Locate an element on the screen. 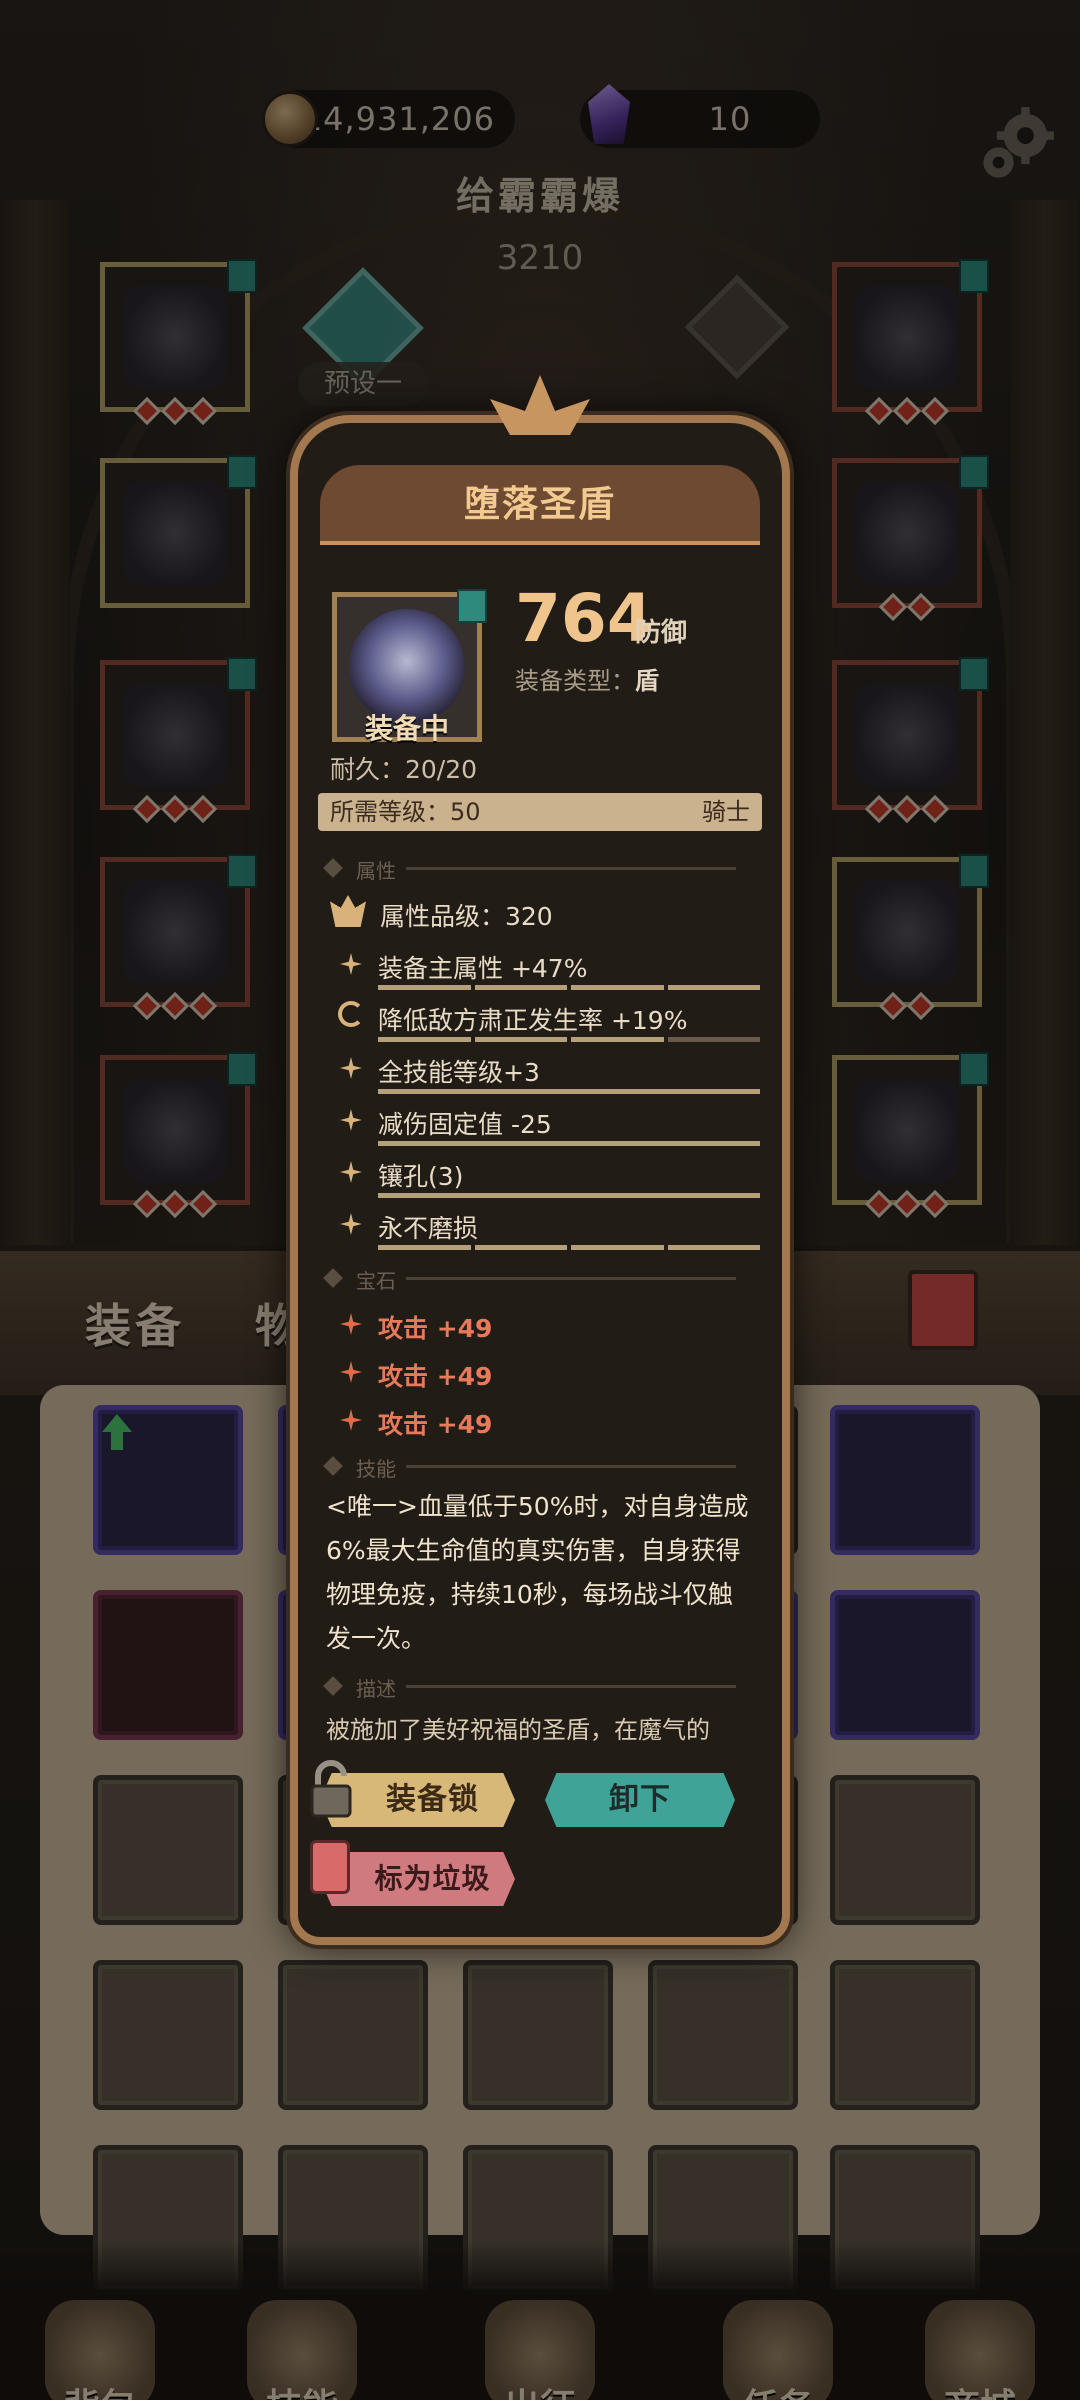  level-requirement: 所需等级：50 is located at coordinates (405, 812).